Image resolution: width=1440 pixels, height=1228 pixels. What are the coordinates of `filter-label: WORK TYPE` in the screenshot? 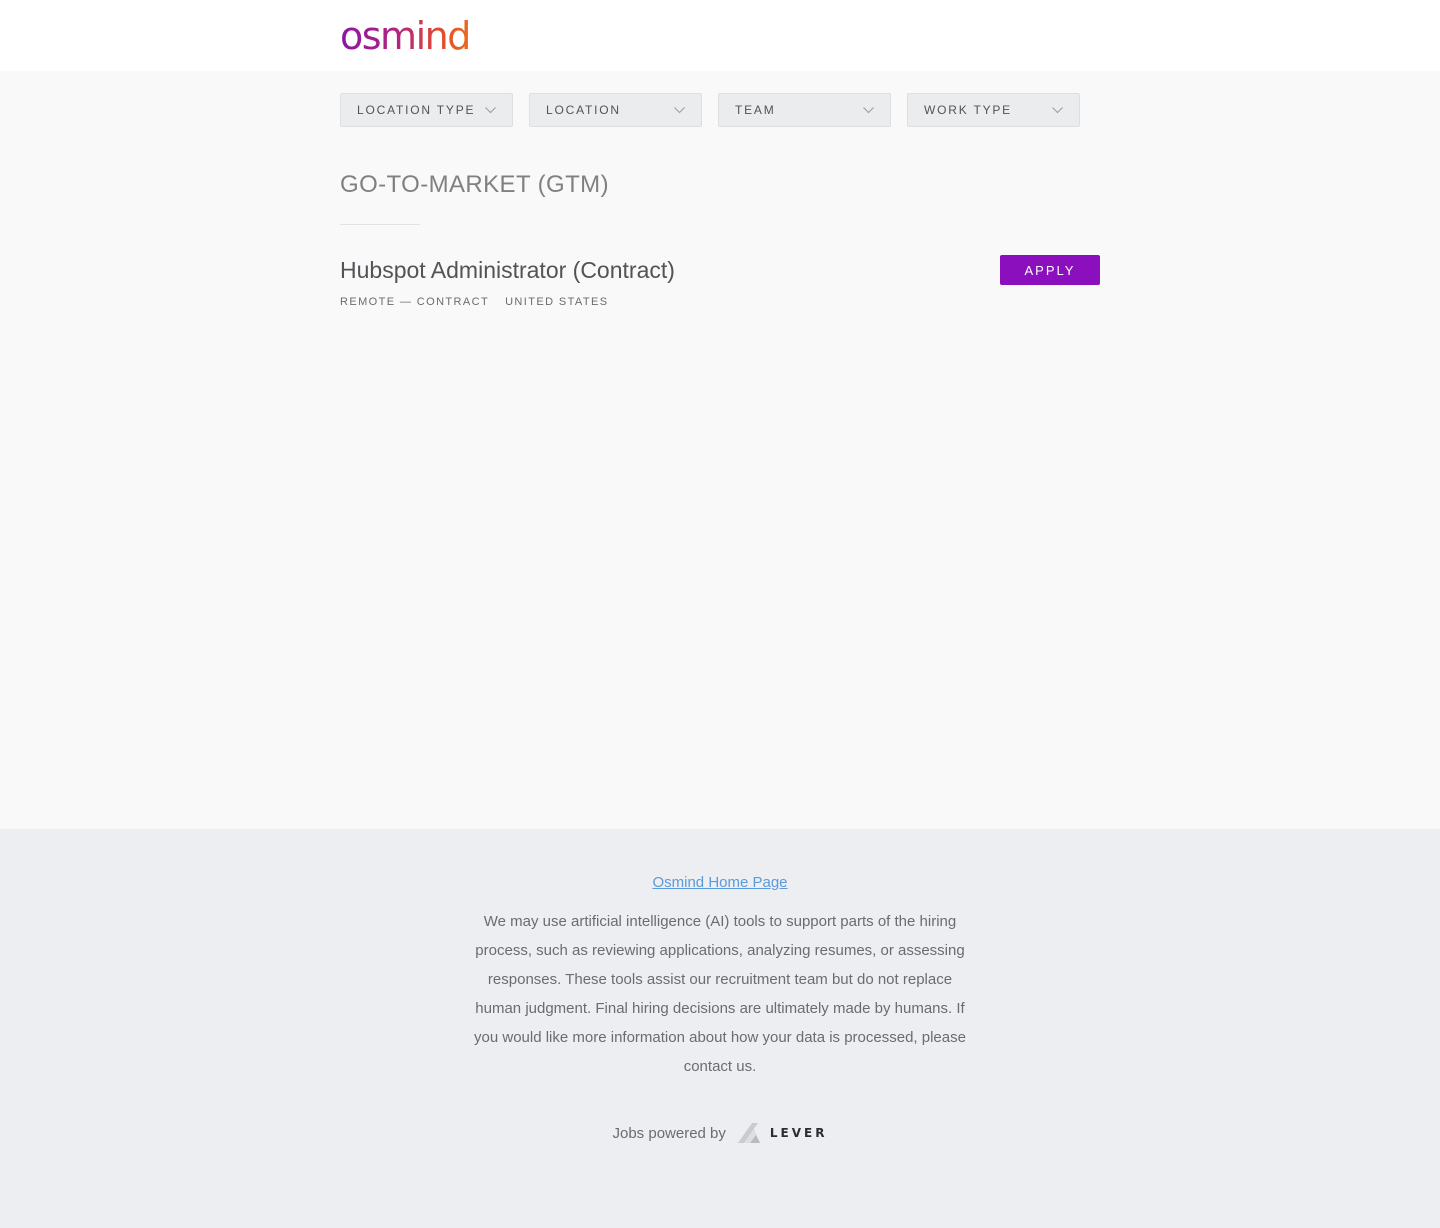 It's located at (968, 110).